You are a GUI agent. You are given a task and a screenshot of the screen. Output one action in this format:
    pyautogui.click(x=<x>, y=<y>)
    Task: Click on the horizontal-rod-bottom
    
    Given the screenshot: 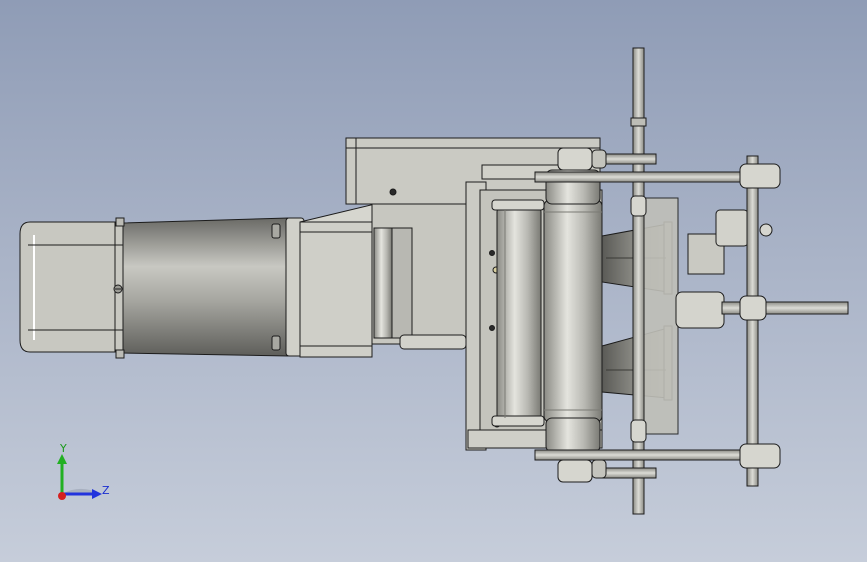 What is the action you would take?
    pyautogui.click(x=657, y=463)
    